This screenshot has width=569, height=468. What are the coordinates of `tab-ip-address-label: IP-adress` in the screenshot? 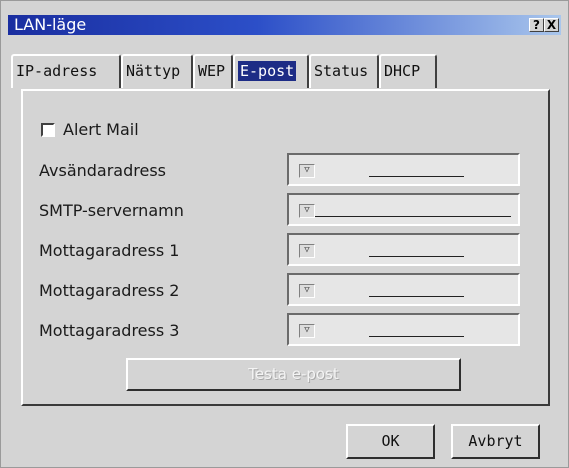 It's located at (57, 71).